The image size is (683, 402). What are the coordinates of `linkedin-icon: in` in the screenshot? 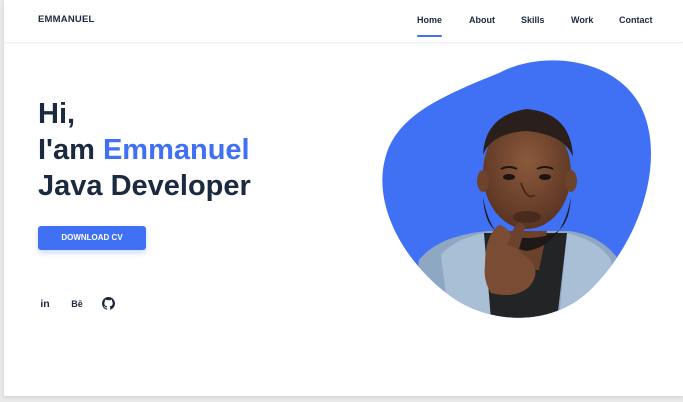 It's located at (45, 304).